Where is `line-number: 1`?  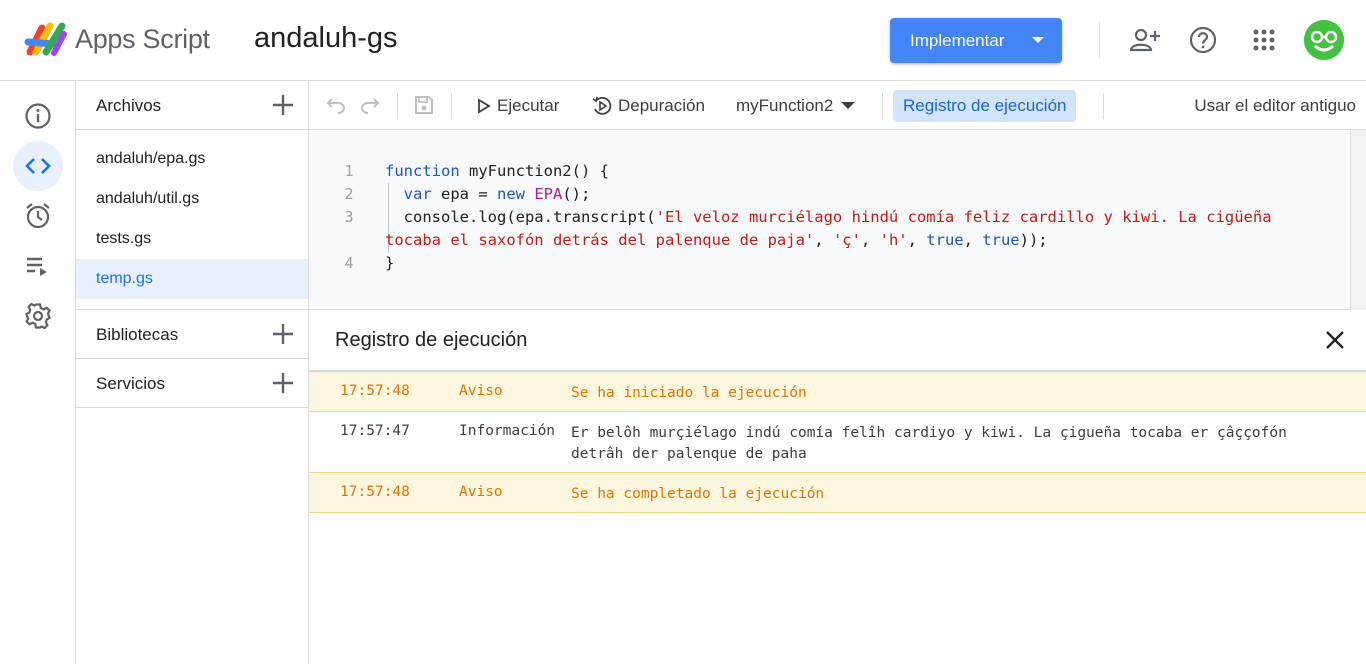
line-number: 1 is located at coordinates (349, 171).